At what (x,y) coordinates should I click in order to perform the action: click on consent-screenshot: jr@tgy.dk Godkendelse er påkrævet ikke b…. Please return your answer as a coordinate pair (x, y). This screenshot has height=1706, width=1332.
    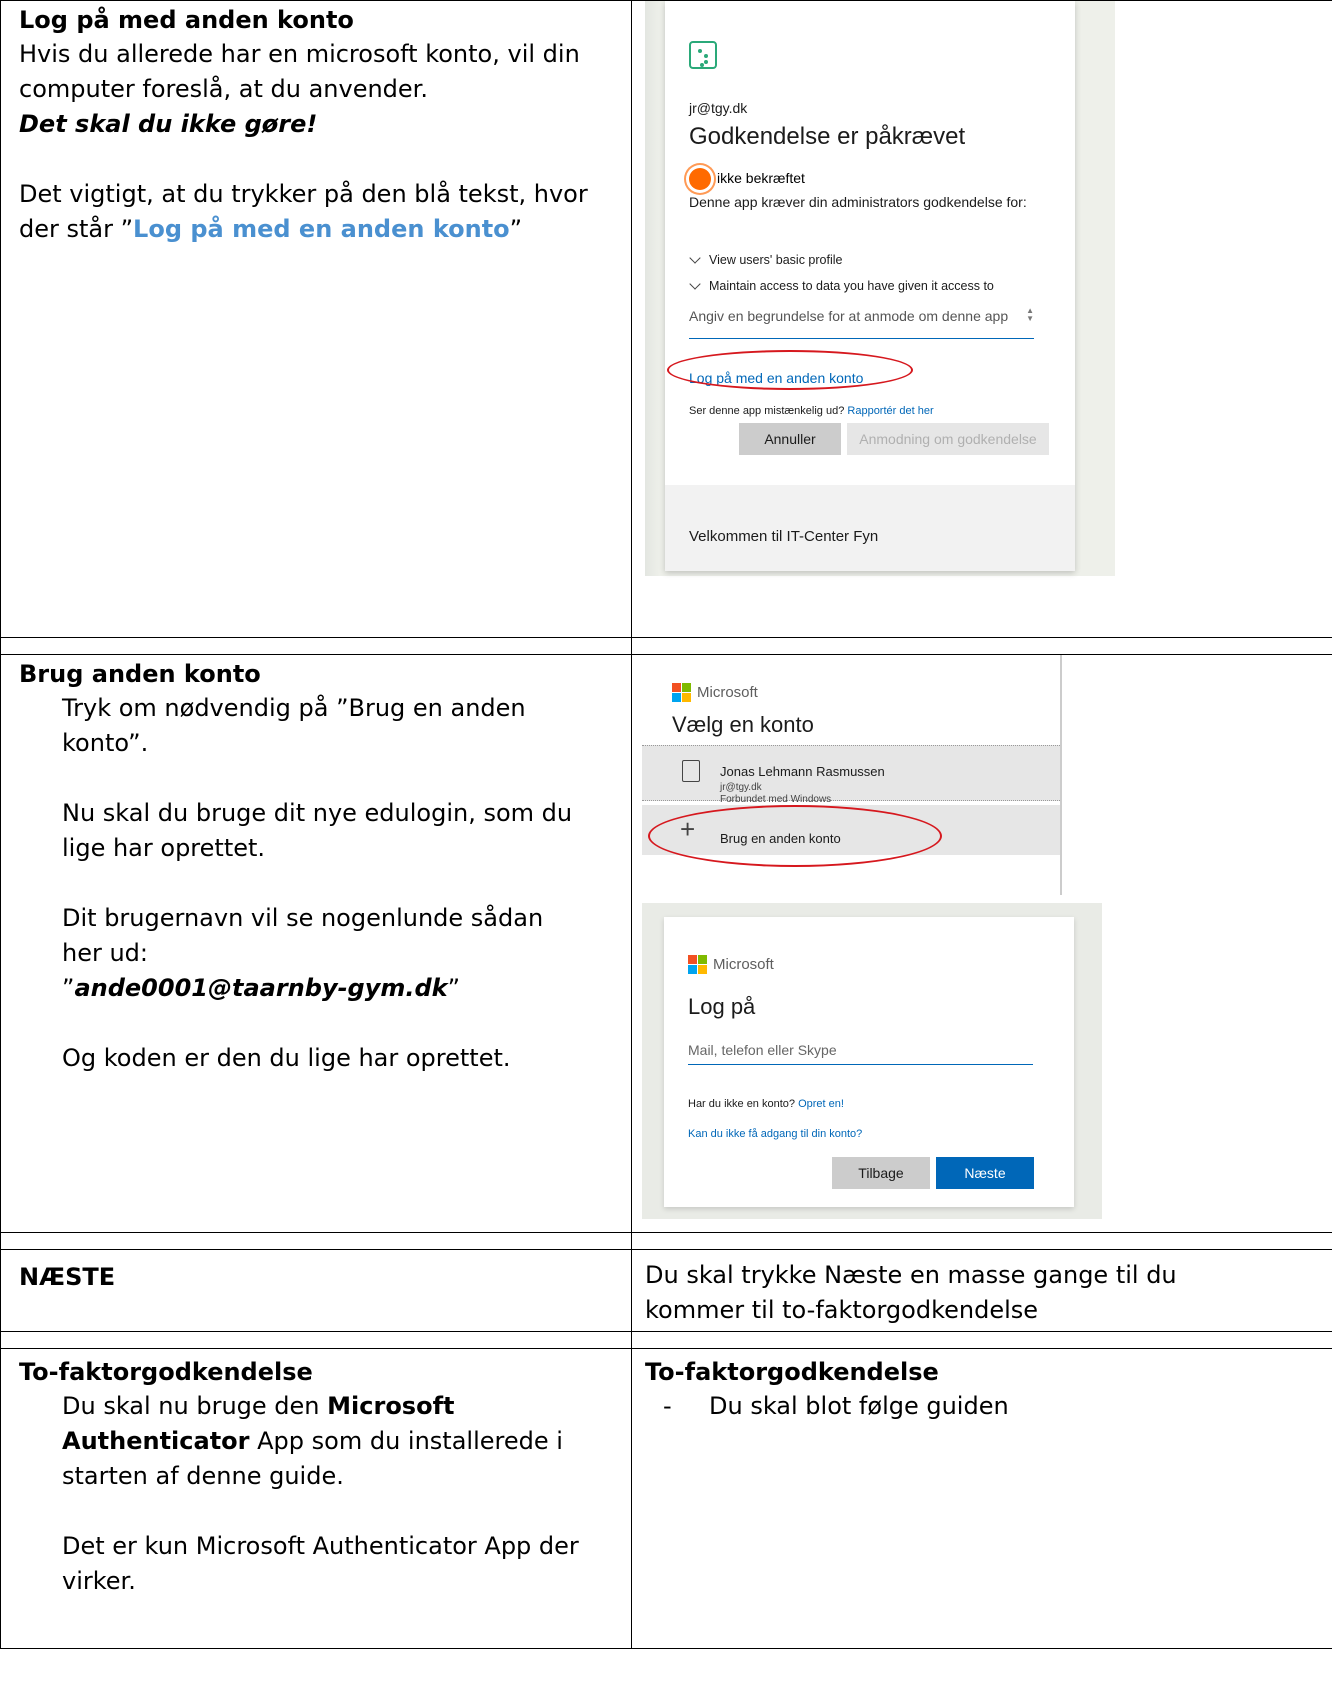
    Looking at the image, I should click on (880, 288).